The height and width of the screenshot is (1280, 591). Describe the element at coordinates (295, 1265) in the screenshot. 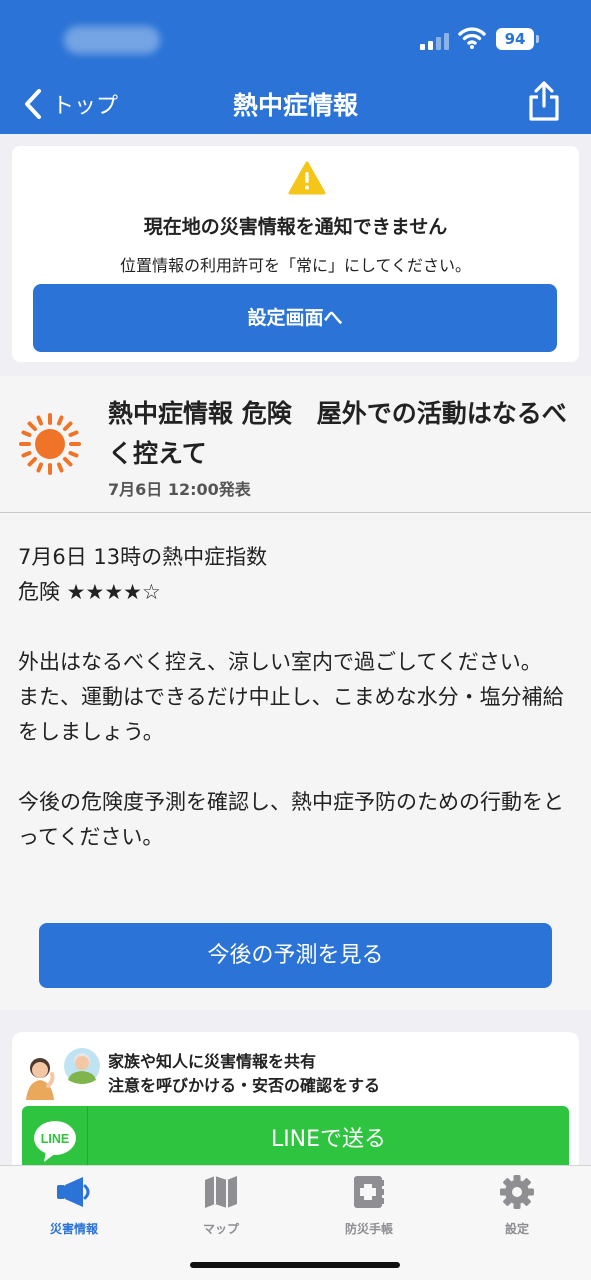

I see `home-indicator` at that location.